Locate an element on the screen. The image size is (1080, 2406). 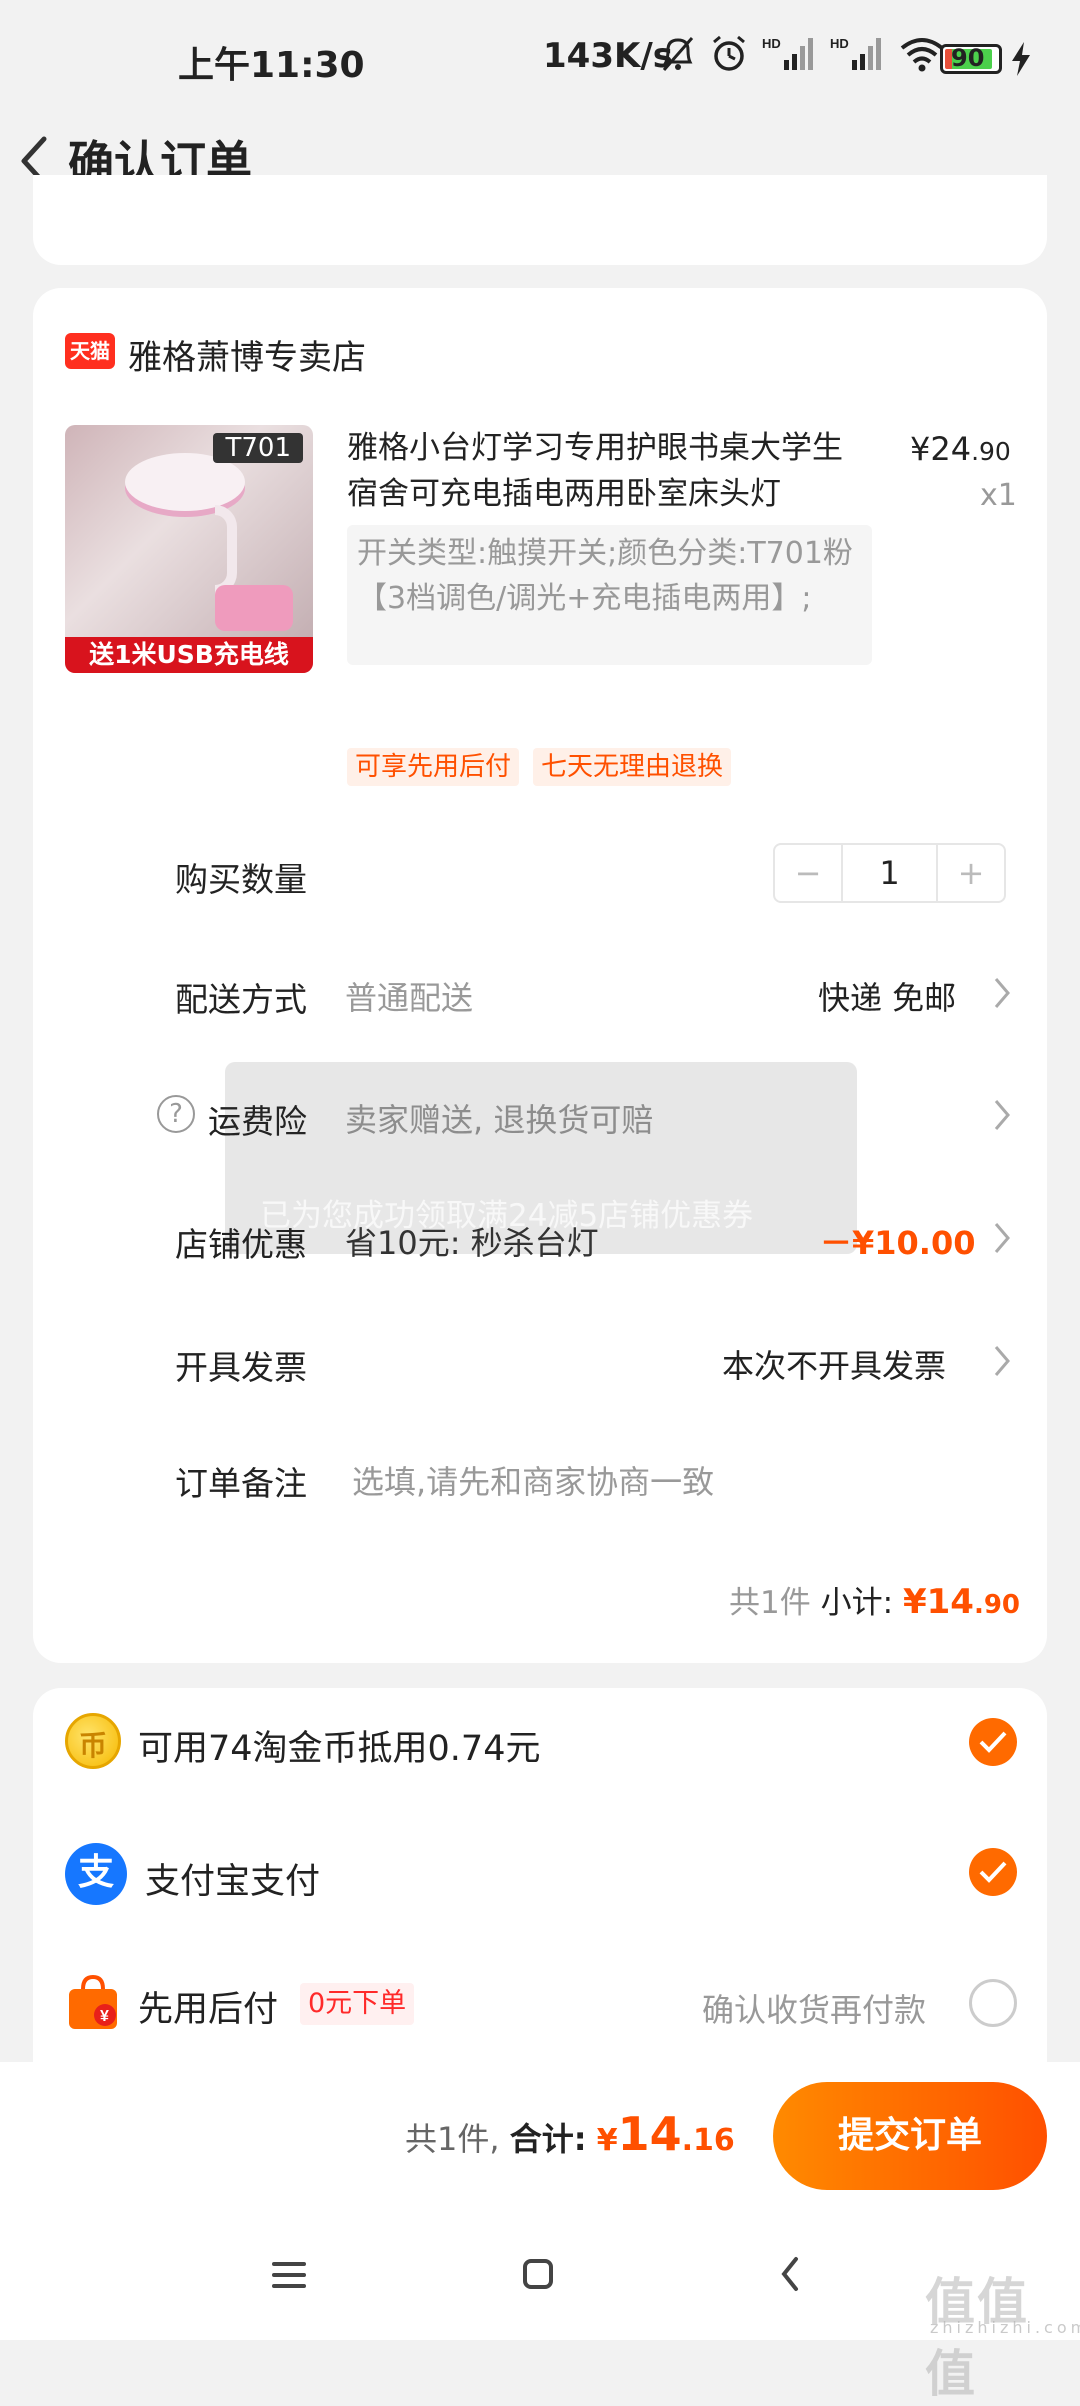
back-nav-icon is located at coordinates (790, 2274).